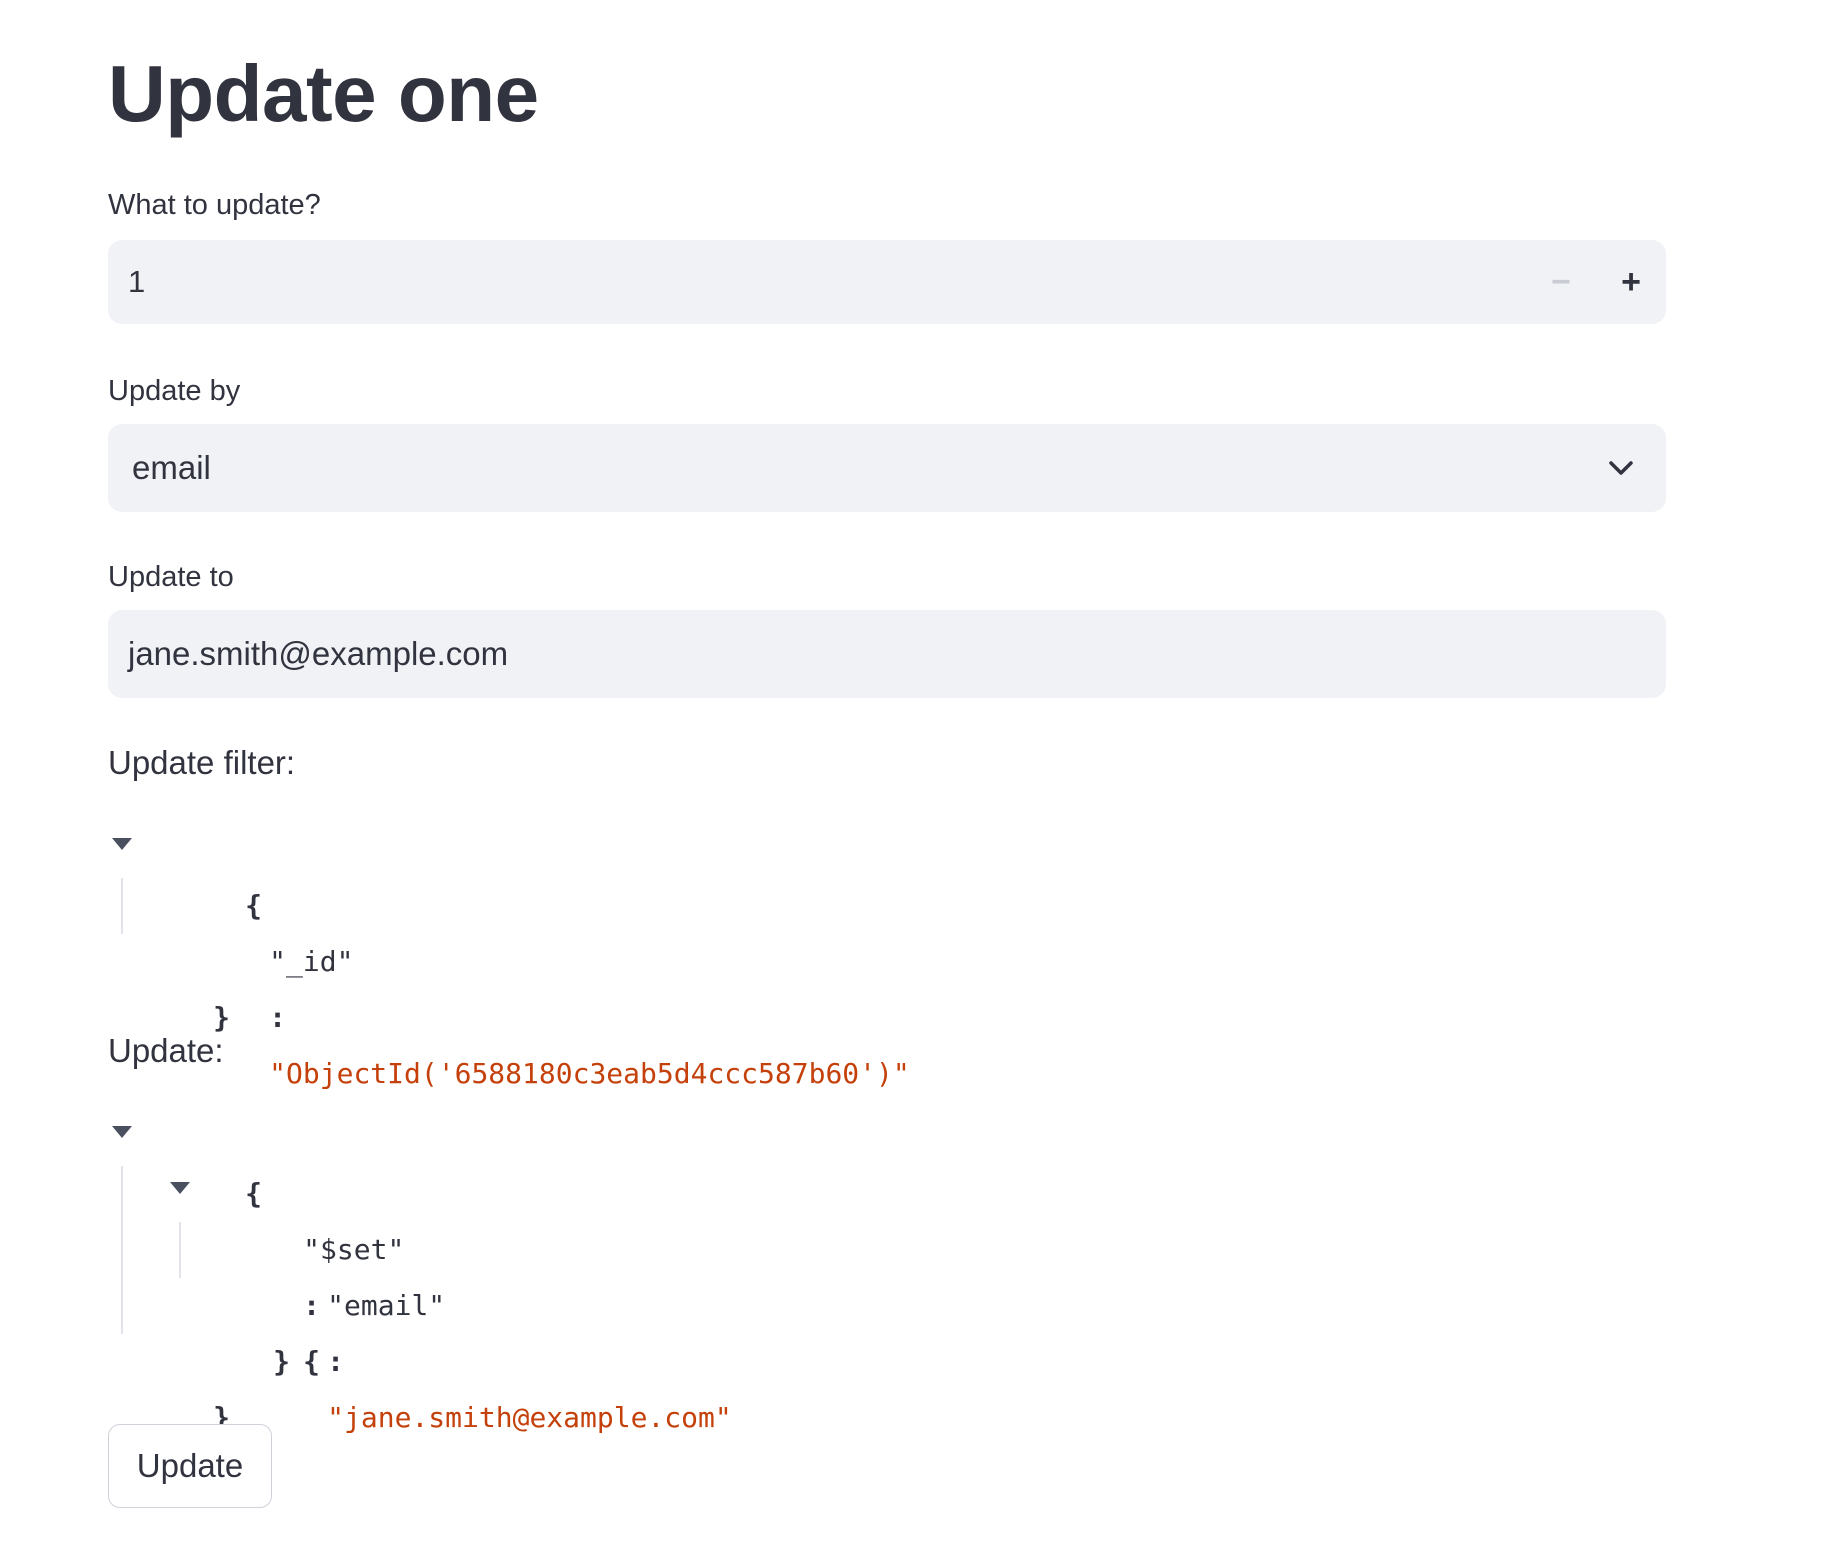  What do you see at coordinates (386, 1305) in the screenshot?
I see `json-key-email: "email"` at bounding box center [386, 1305].